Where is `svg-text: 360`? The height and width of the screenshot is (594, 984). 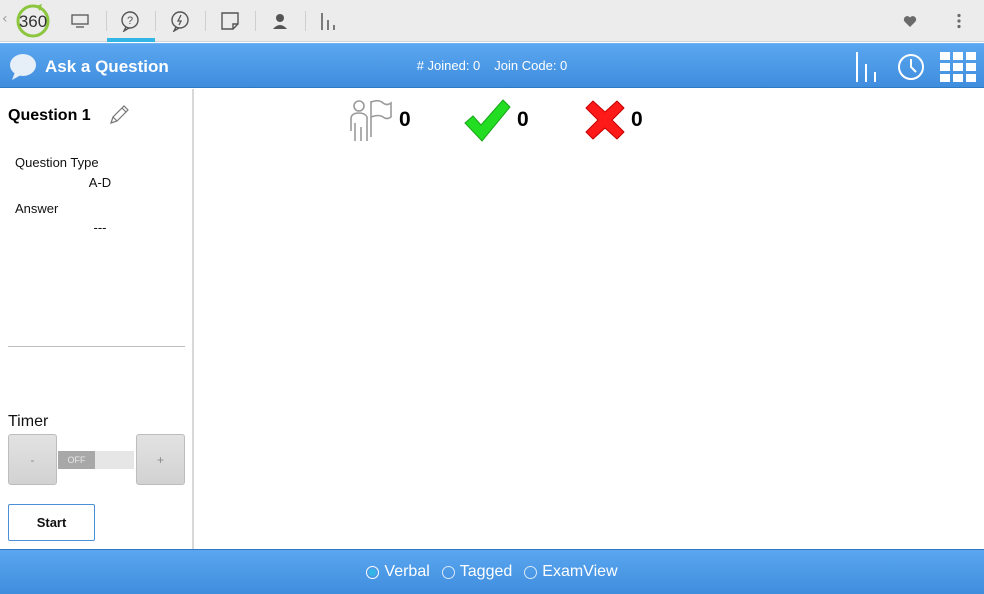
svg-text: 360 is located at coordinates (33, 21).